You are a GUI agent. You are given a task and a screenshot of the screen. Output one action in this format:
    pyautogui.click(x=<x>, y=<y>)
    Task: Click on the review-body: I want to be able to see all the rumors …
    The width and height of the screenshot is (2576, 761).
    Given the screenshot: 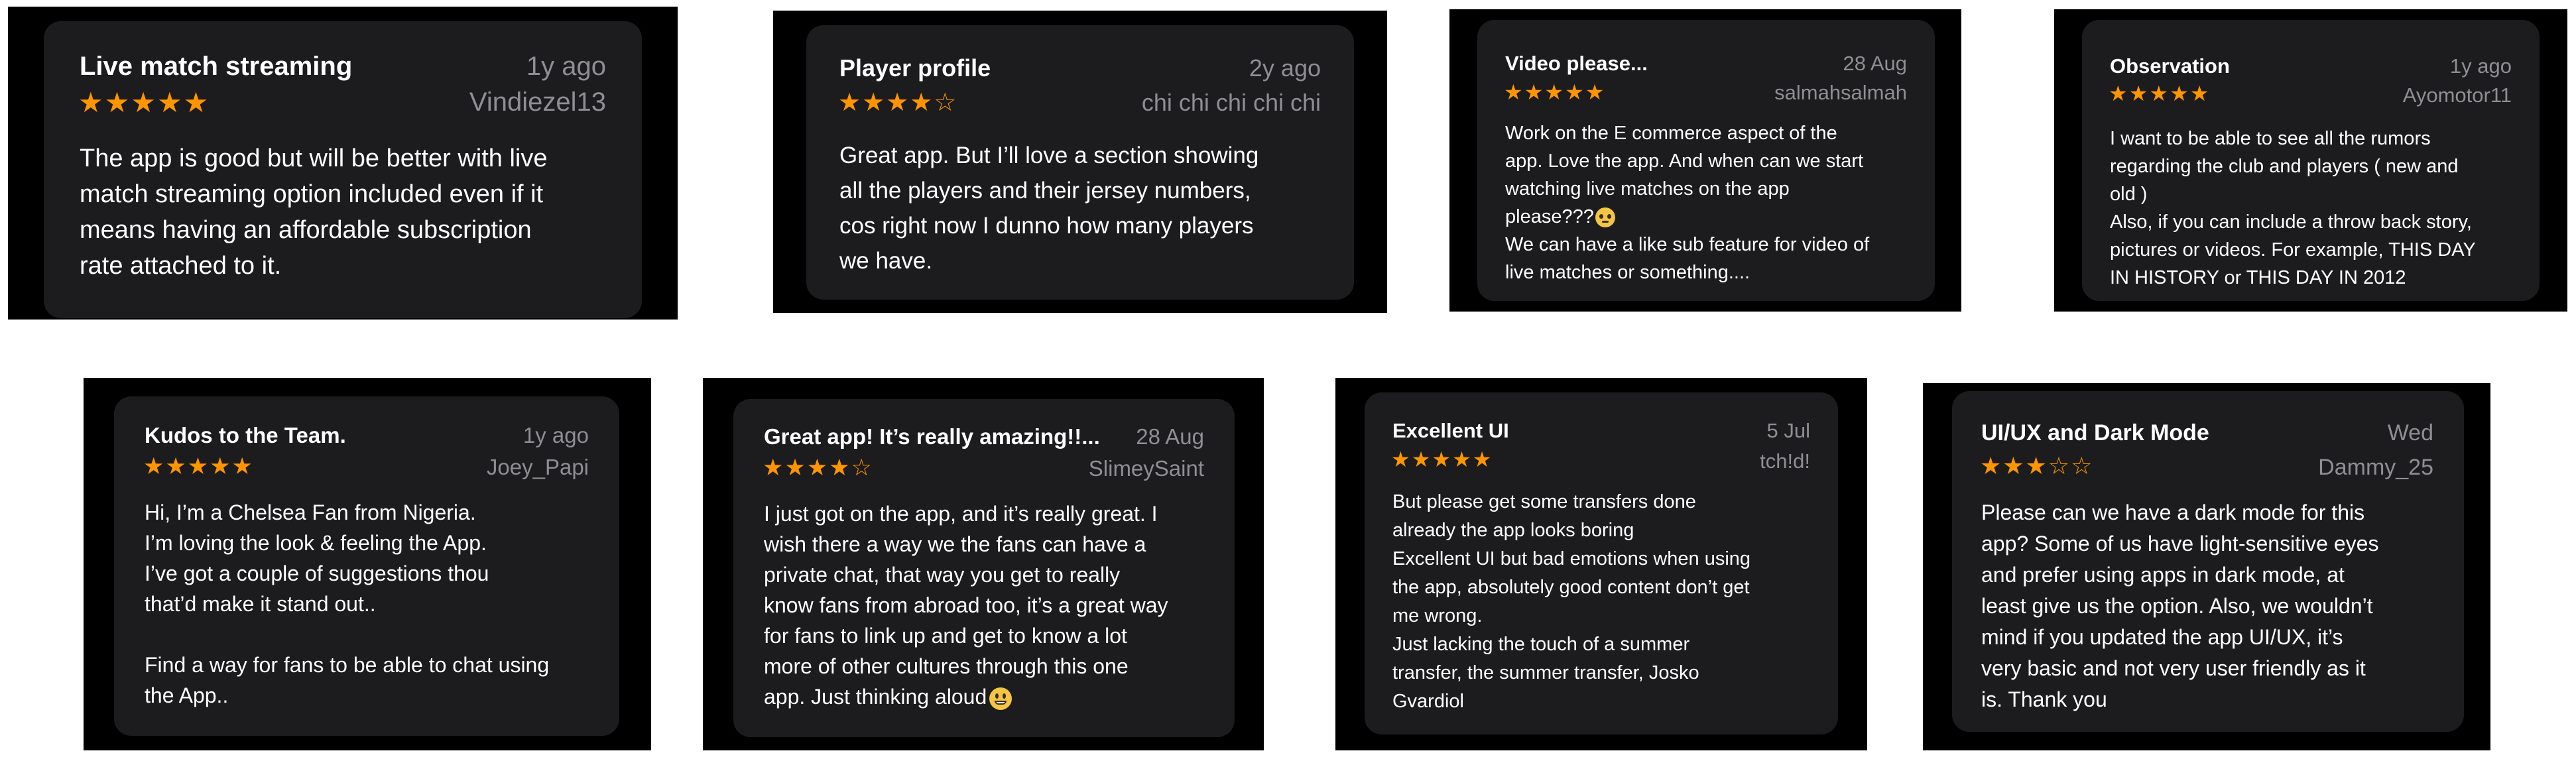 What is the action you would take?
    pyautogui.click(x=2293, y=208)
    